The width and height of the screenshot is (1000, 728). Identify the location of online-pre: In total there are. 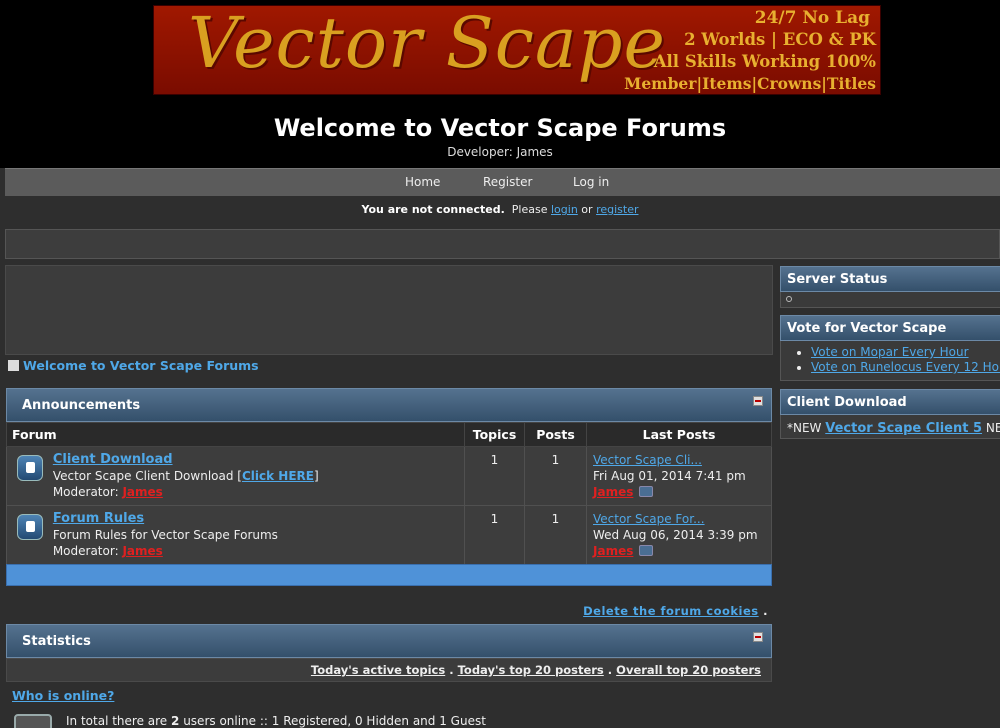
(117, 721).